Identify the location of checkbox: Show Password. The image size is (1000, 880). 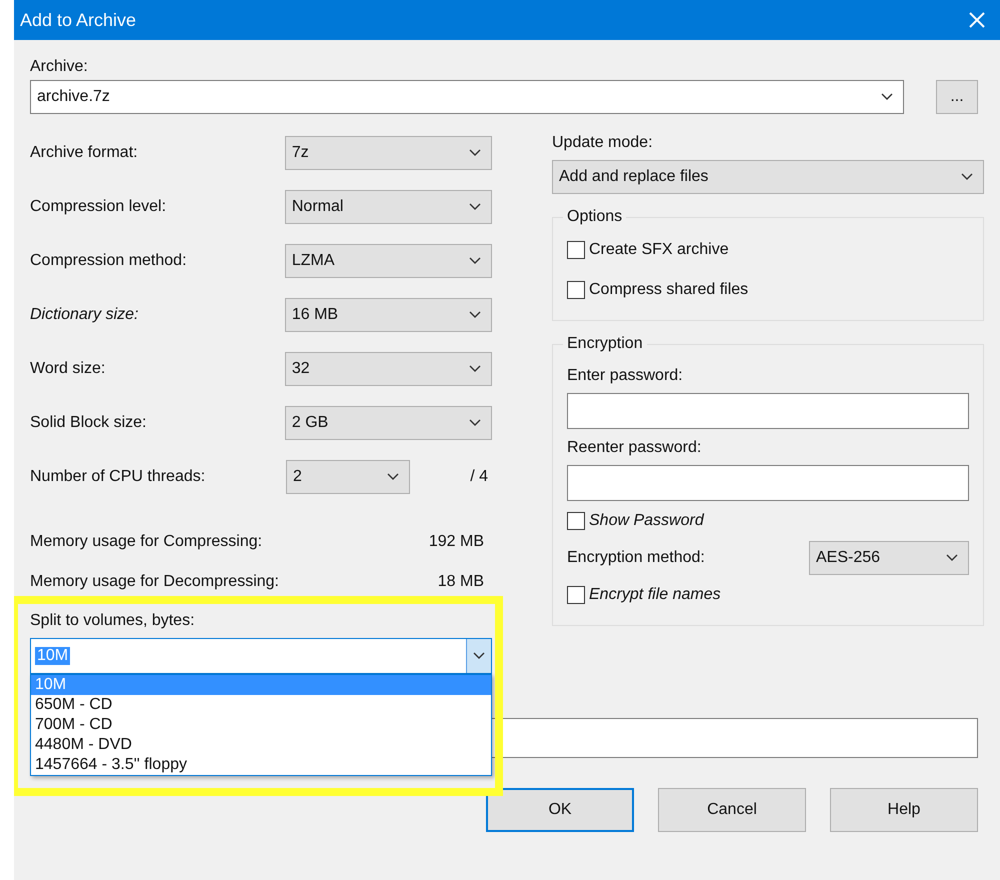
(768, 521).